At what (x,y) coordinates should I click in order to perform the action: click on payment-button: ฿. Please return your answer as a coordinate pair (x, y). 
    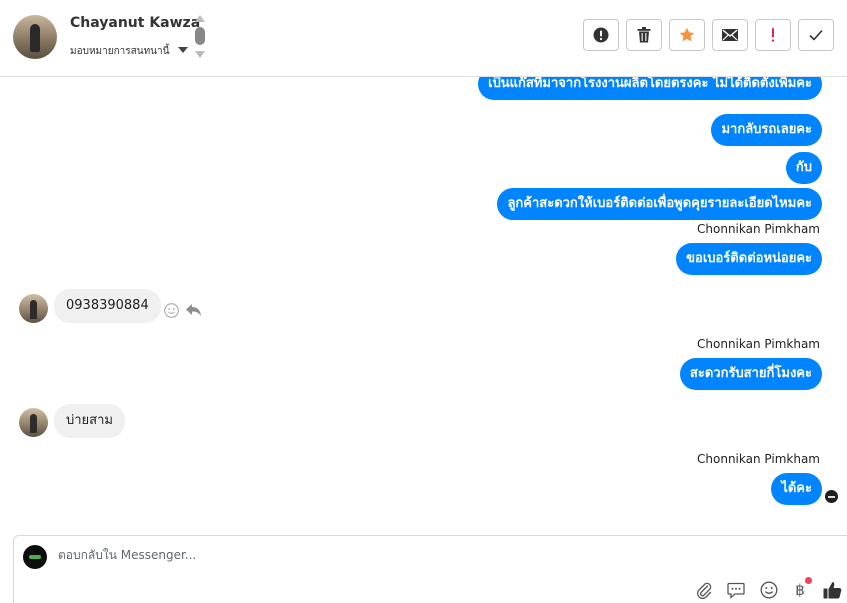
    Looking at the image, I should click on (801, 588).